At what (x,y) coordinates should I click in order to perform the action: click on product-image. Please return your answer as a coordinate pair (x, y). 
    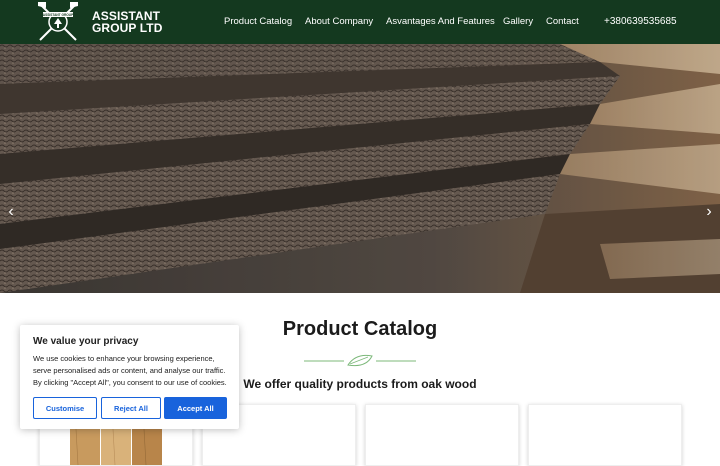
    Looking at the image, I should click on (116, 447).